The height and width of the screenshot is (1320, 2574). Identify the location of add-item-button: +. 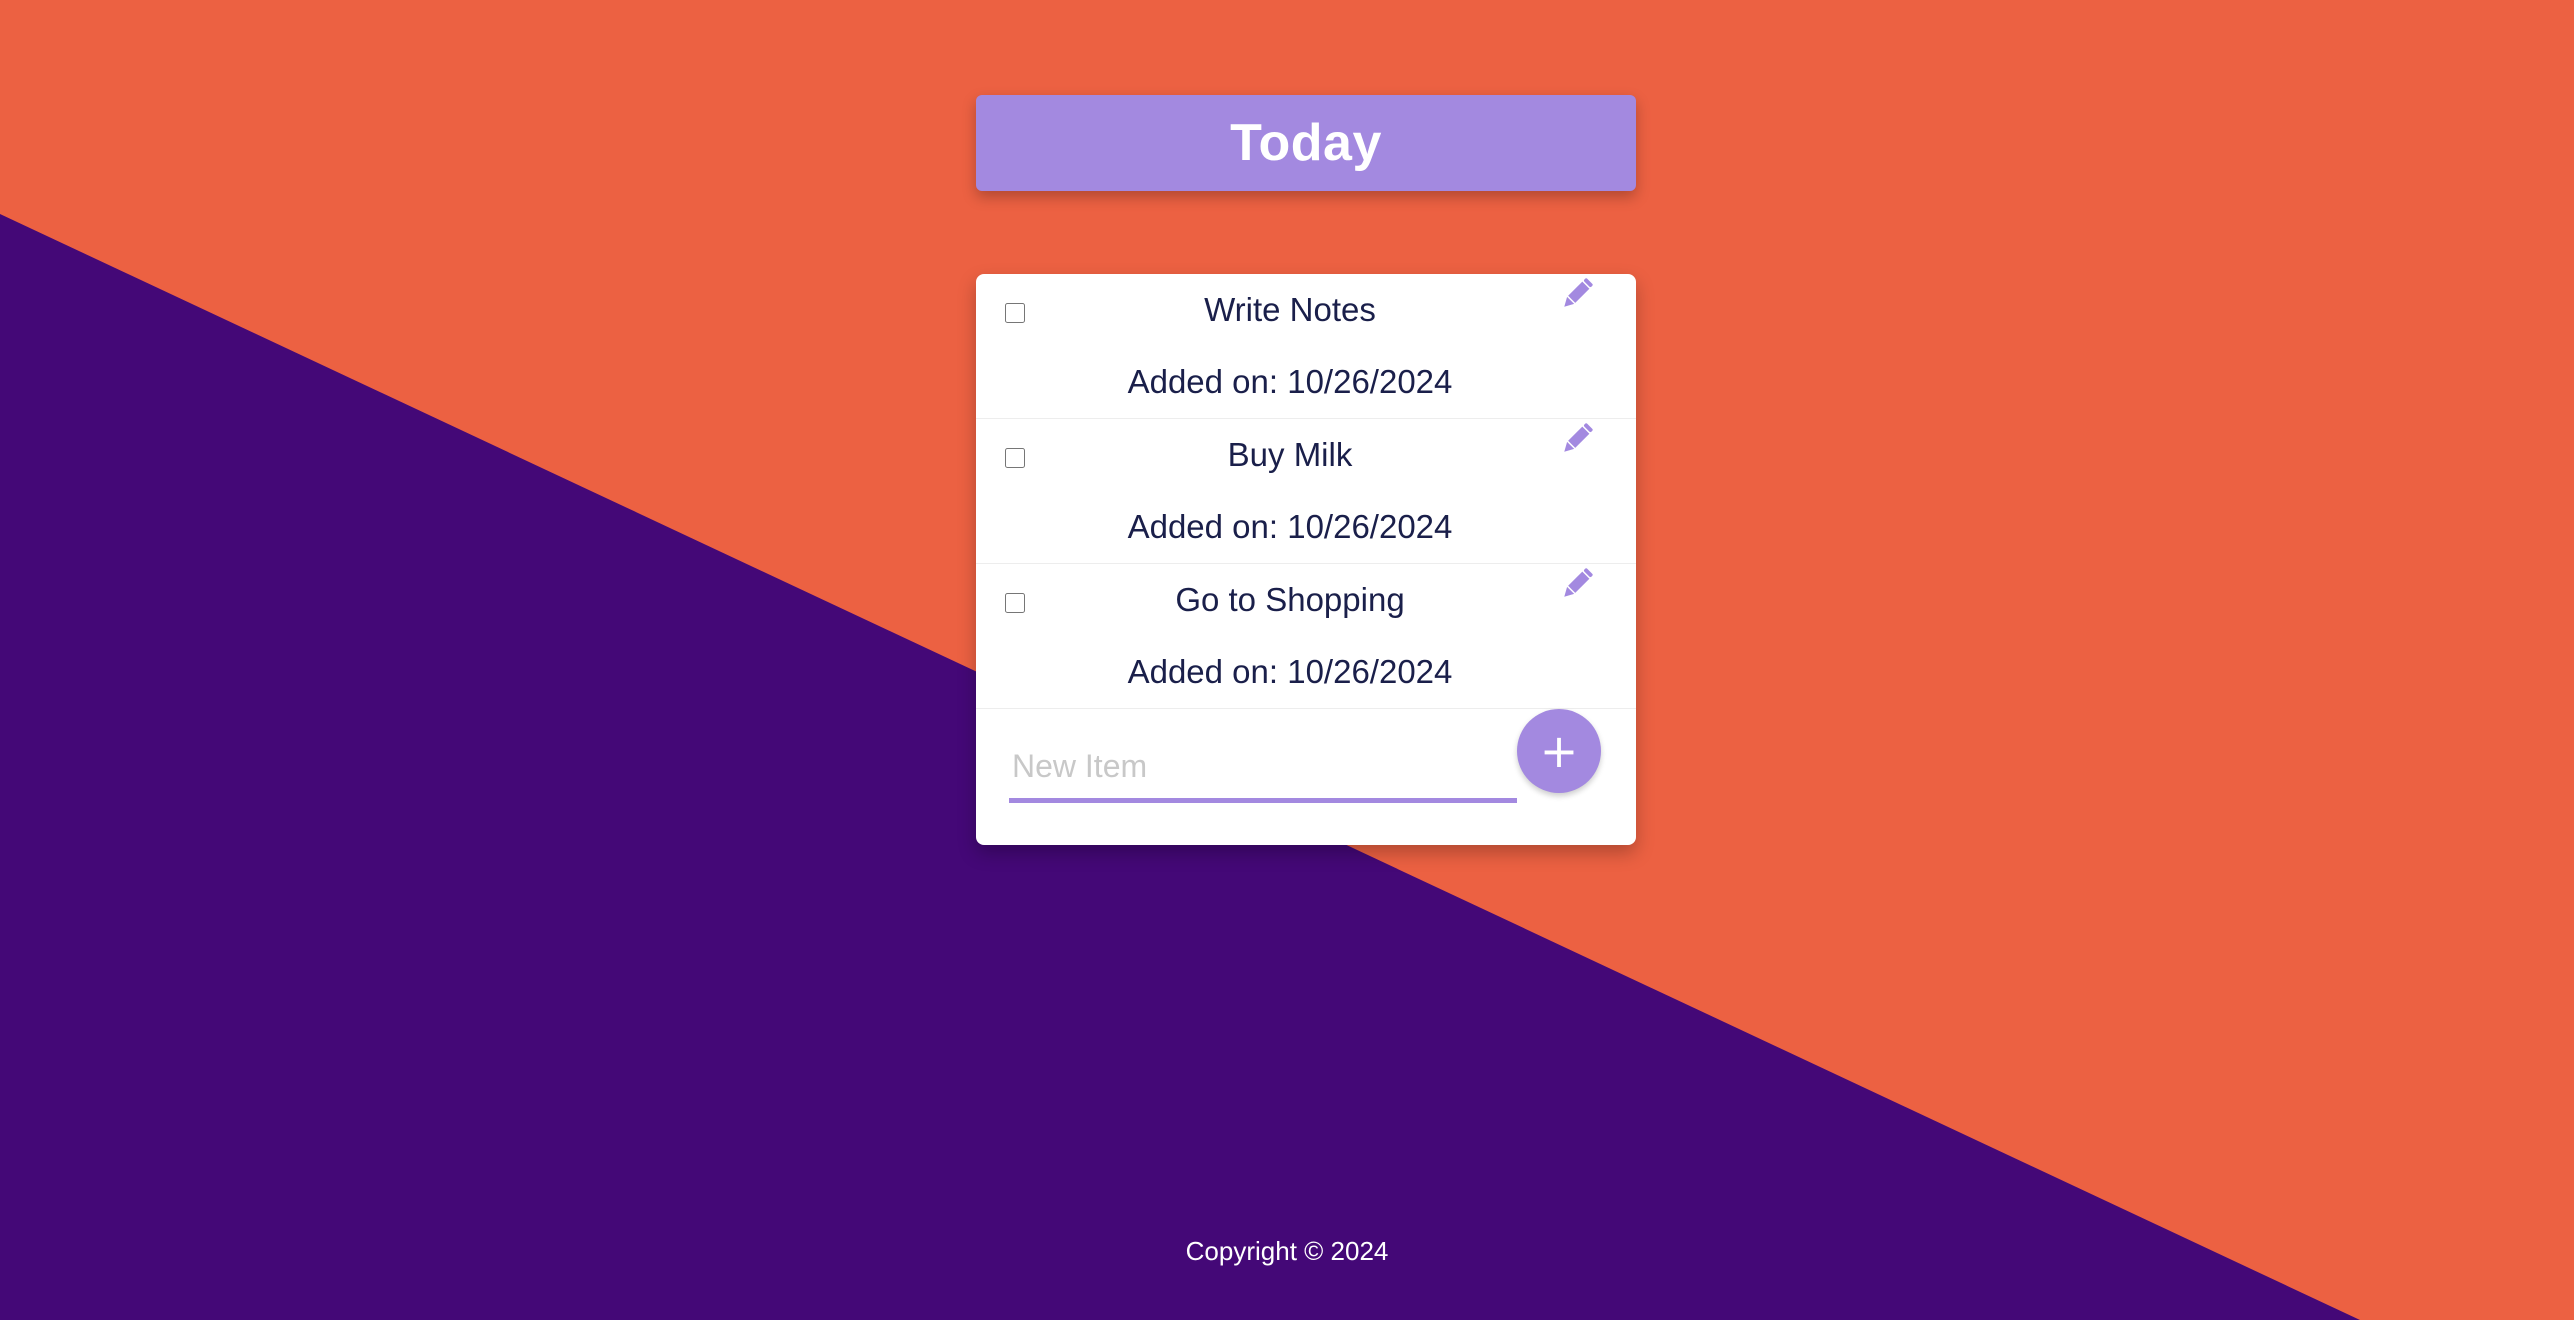
(1559, 751).